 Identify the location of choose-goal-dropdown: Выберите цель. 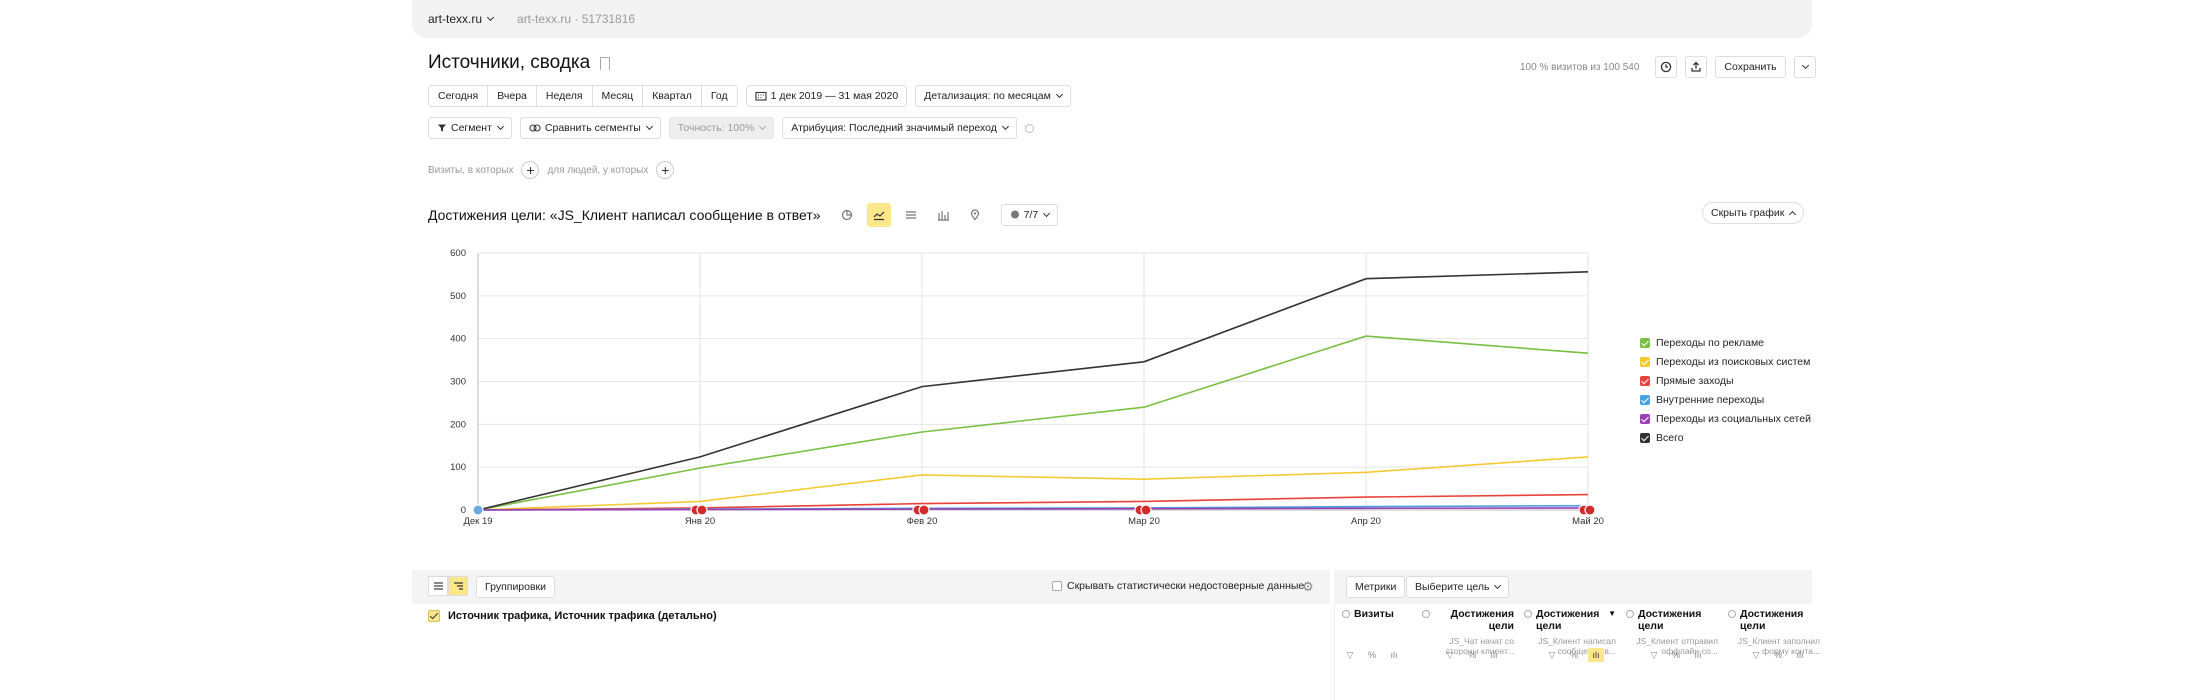
(1458, 587).